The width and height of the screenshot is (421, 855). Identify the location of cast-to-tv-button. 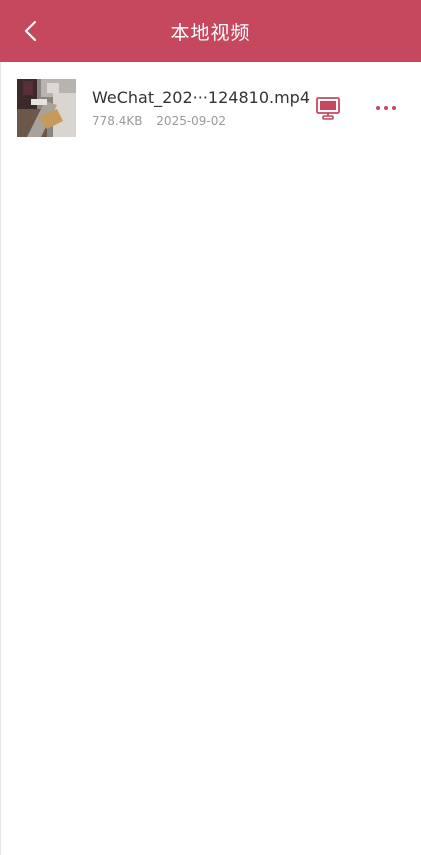
(328, 108).